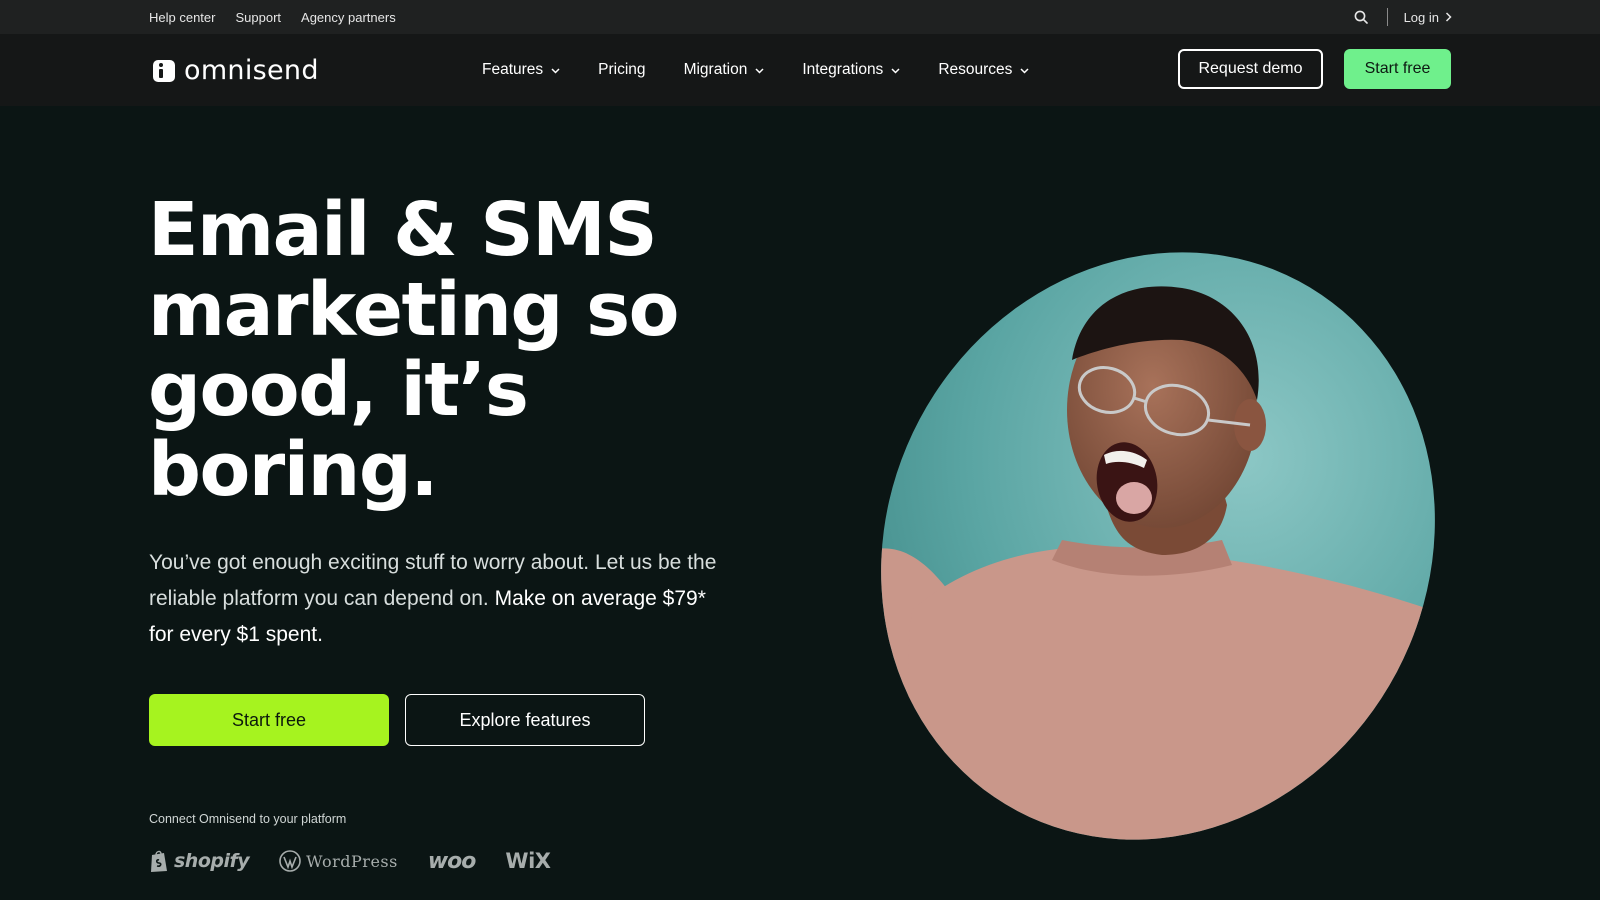  What do you see at coordinates (843, 69) in the screenshot?
I see `nav-item-label: Integrations` at bounding box center [843, 69].